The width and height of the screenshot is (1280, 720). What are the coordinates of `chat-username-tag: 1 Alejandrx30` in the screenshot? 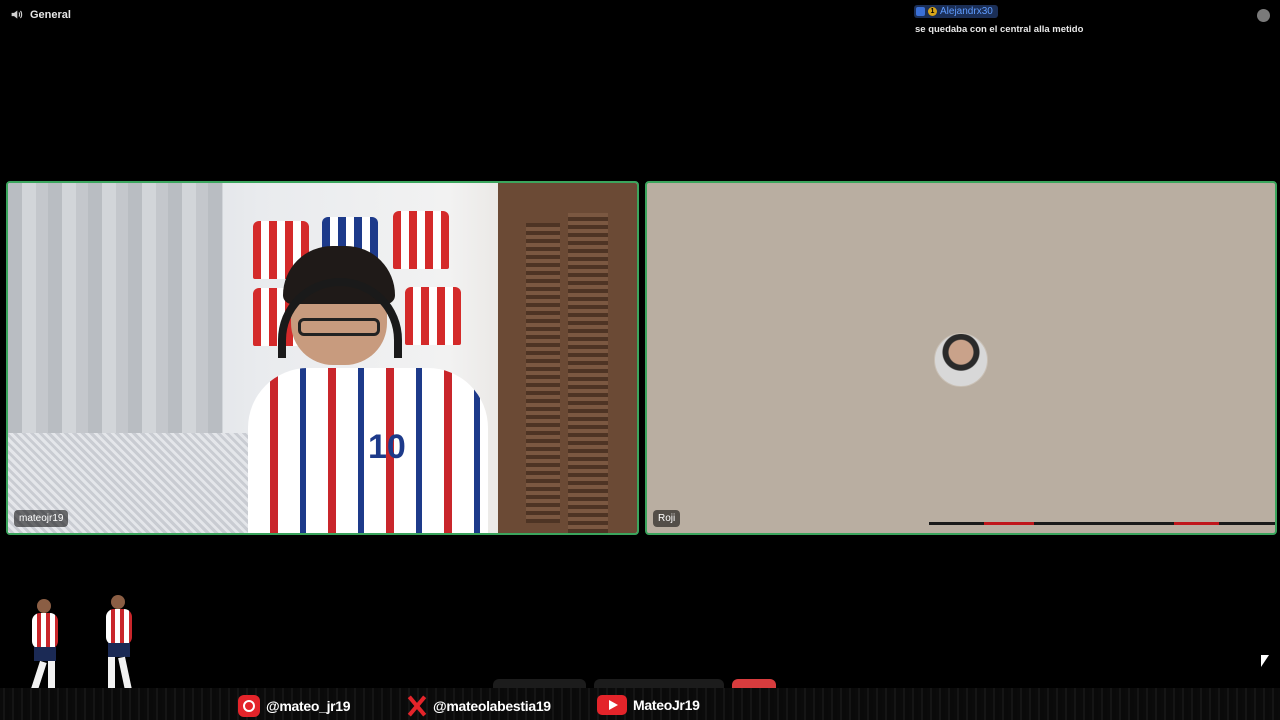 It's located at (956, 11).